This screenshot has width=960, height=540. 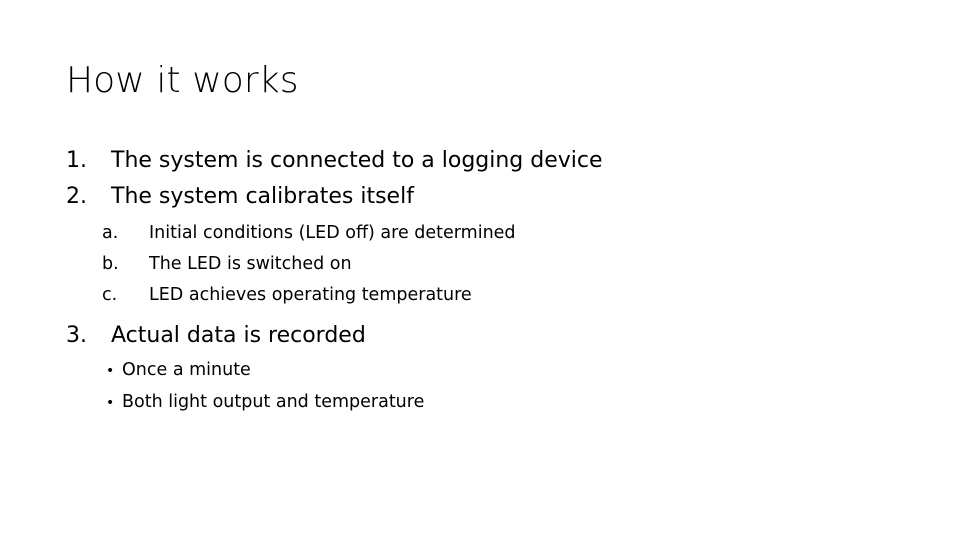 What do you see at coordinates (480, 402) in the screenshot?
I see `bullet-list-item: • Both light output and temperature` at bounding box center [480, 402].